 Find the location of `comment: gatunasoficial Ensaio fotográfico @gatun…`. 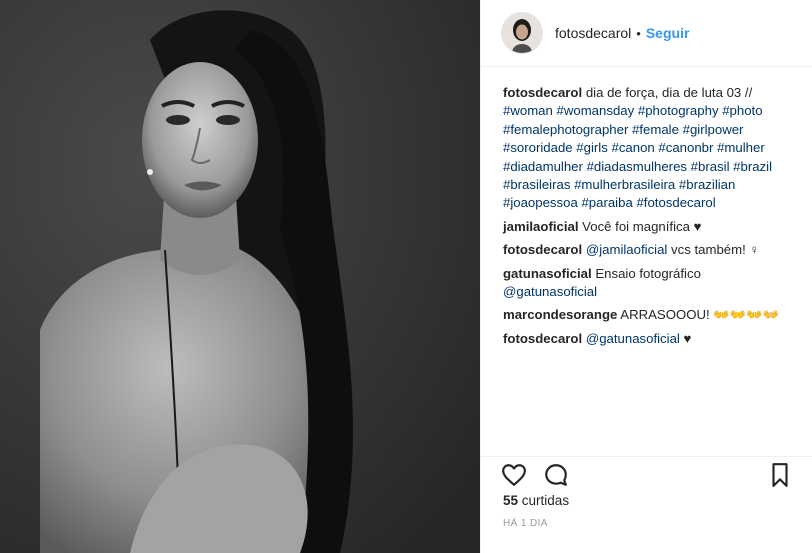

comment: gatunasoficial Ensaio fotográfico @gatun… is located at coordinates (647, 283).